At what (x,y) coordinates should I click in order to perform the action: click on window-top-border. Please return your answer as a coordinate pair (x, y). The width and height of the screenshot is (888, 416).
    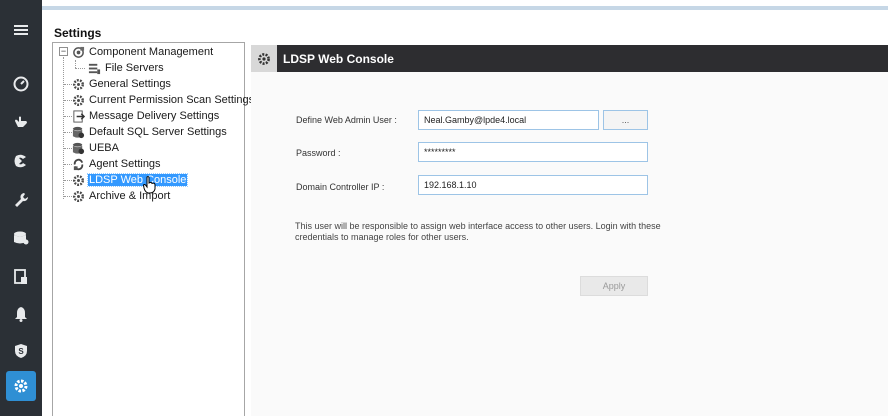
    Looking at the image, I should click on (465, 8).